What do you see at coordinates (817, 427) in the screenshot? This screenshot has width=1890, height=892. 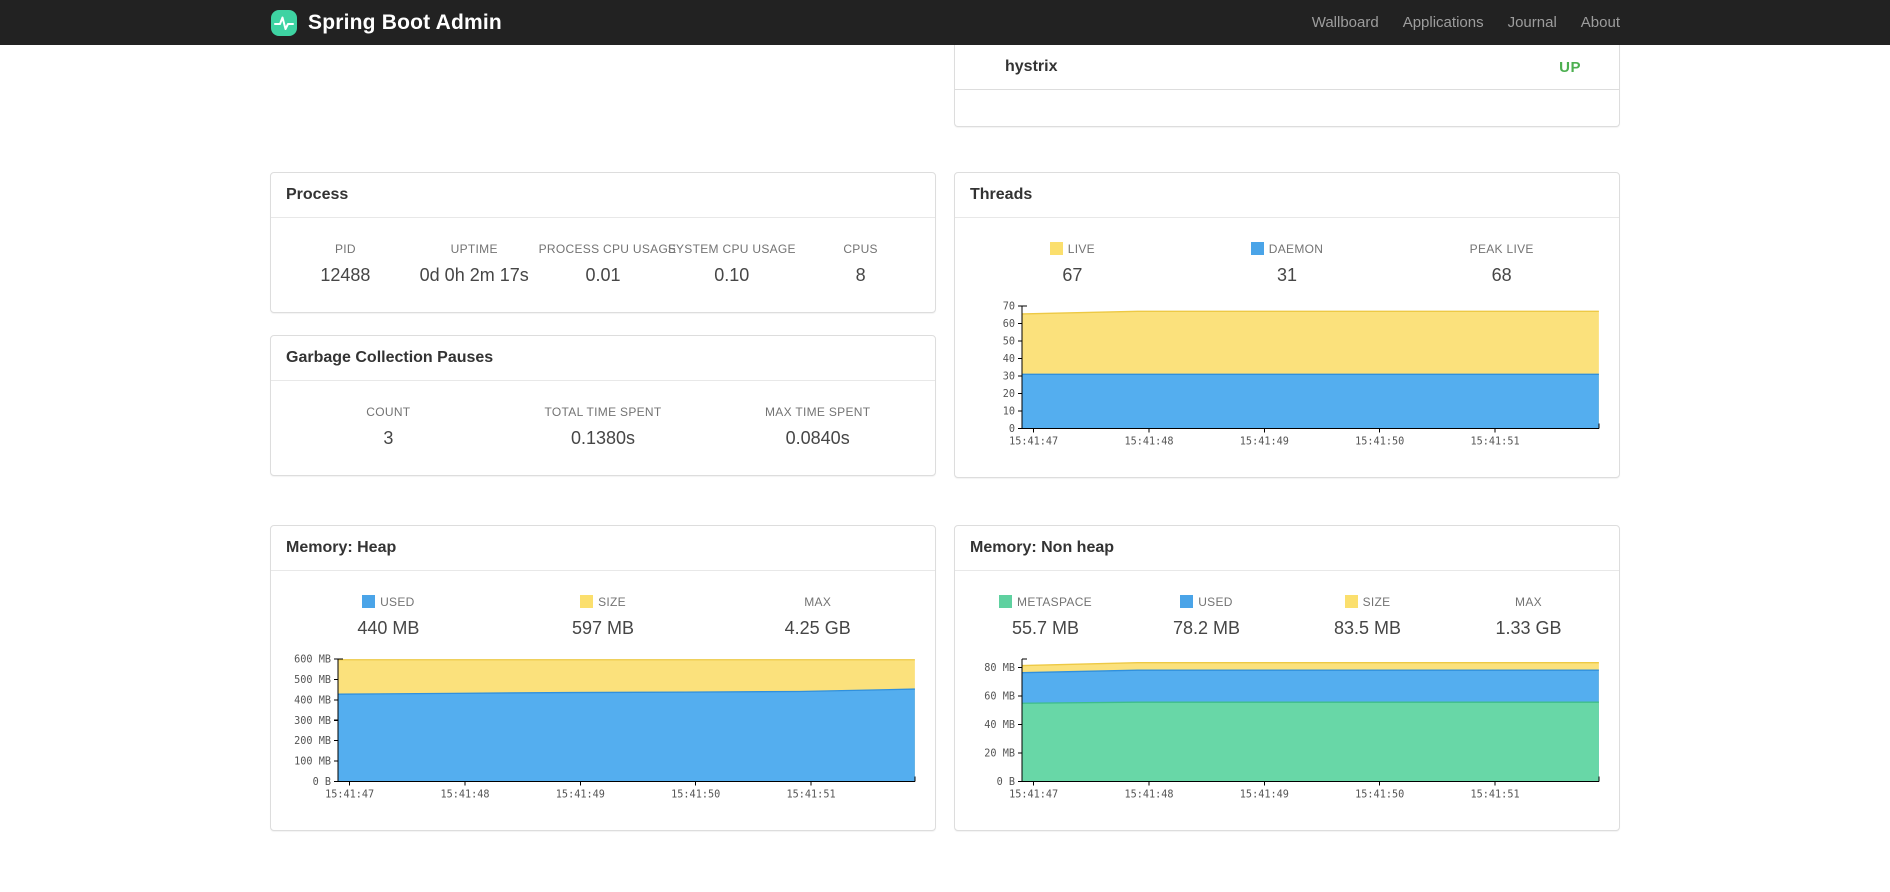 I see `stat-max-time-spent: MAX TIME SPENT 0.0840s` at bounding box center [817, 427].